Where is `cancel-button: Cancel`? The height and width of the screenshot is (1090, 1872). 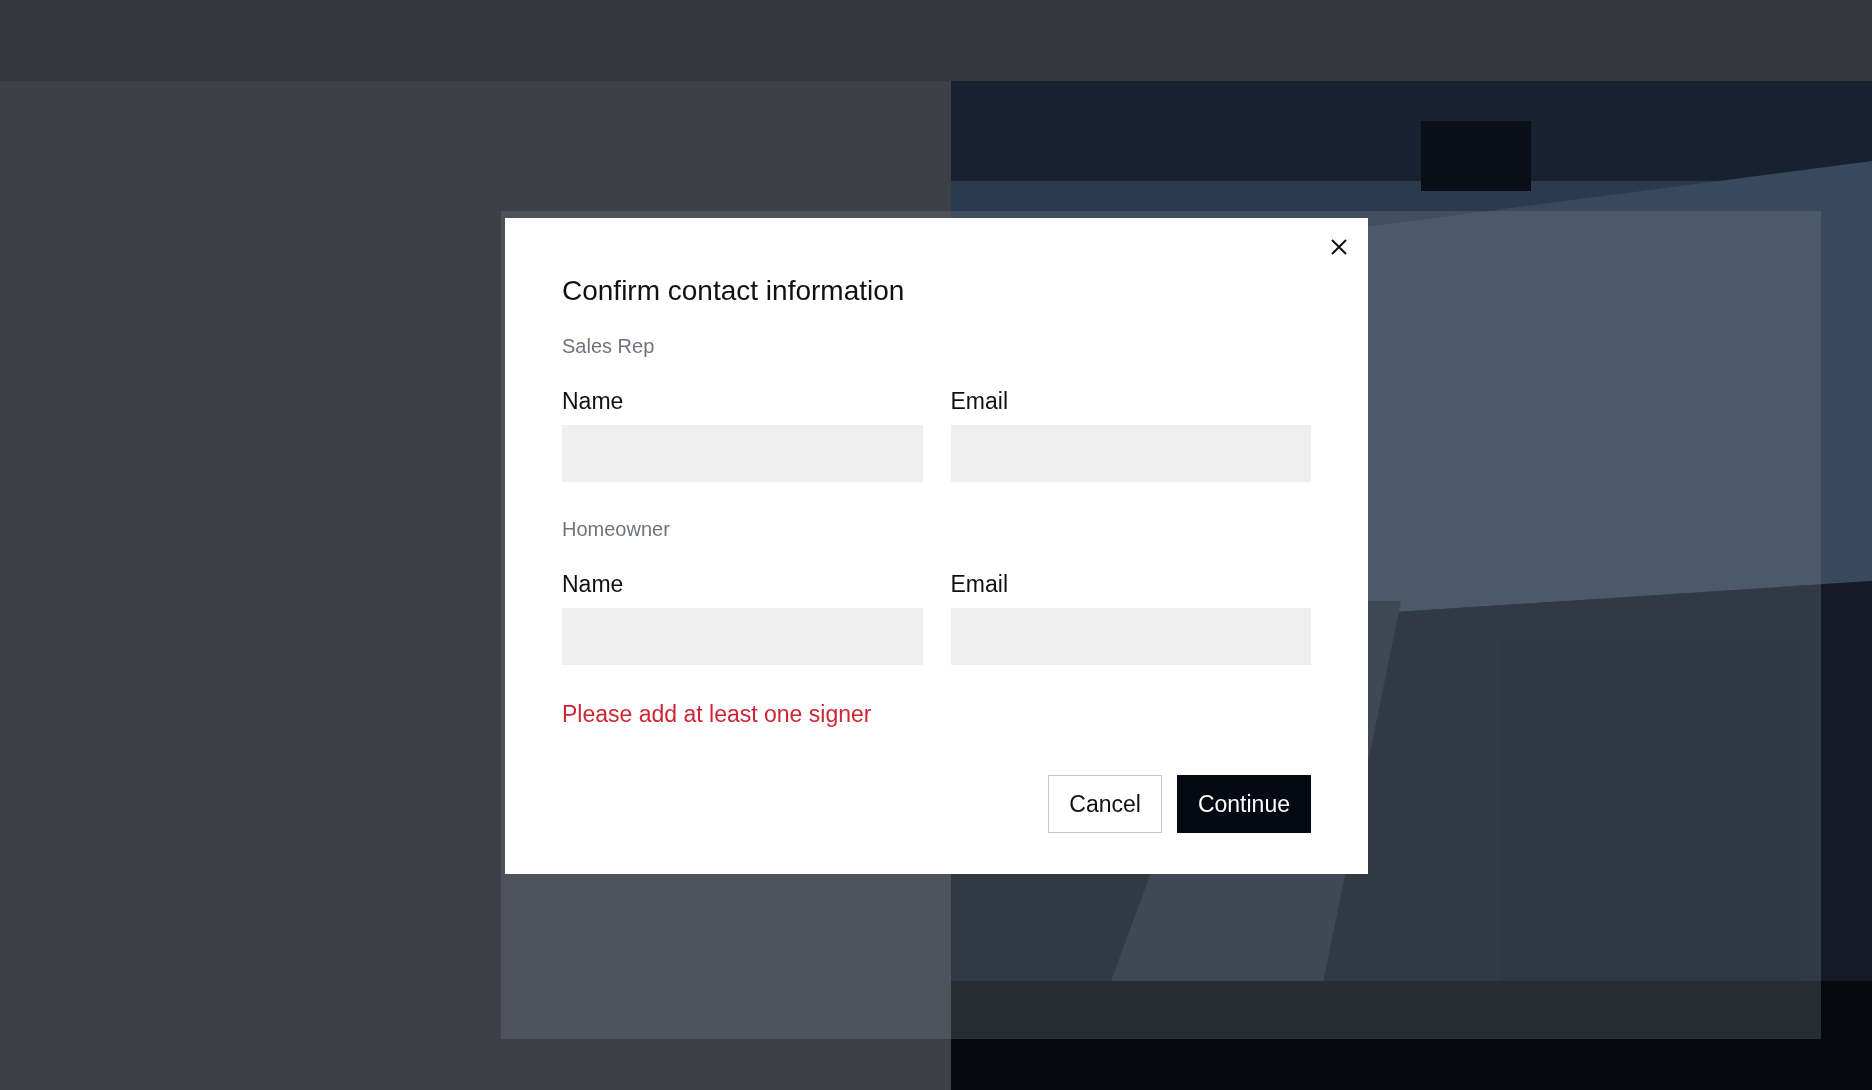 cancel-button: Cancel is located at coordinates (1105, 804).